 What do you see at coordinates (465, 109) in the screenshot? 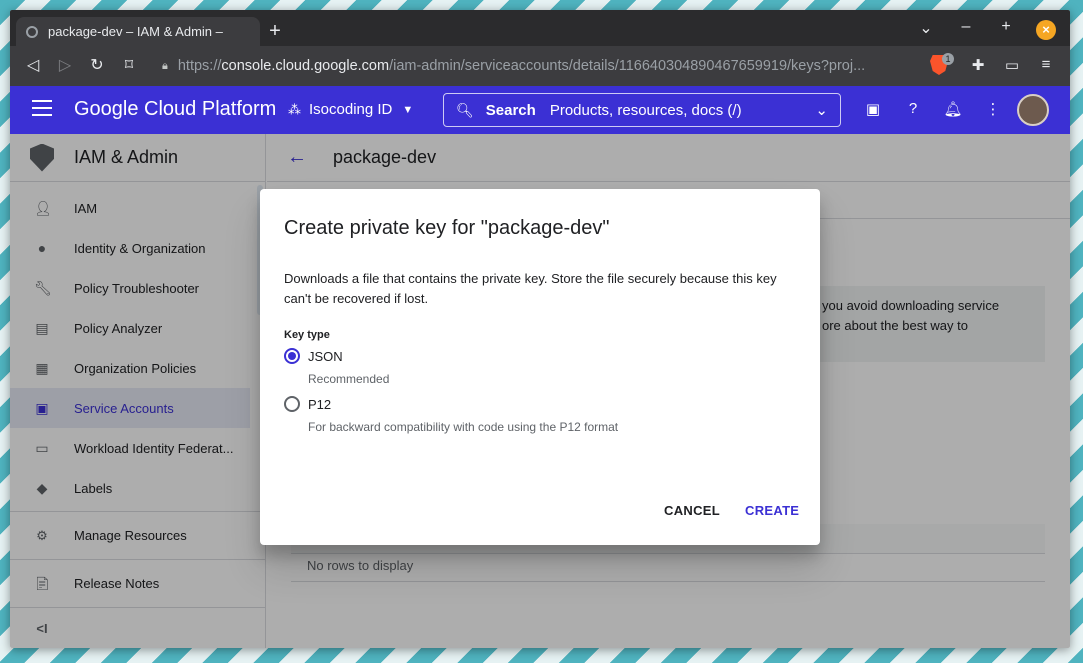
I see `search-icon: 🔍︎` at bounding box center [465, 109].